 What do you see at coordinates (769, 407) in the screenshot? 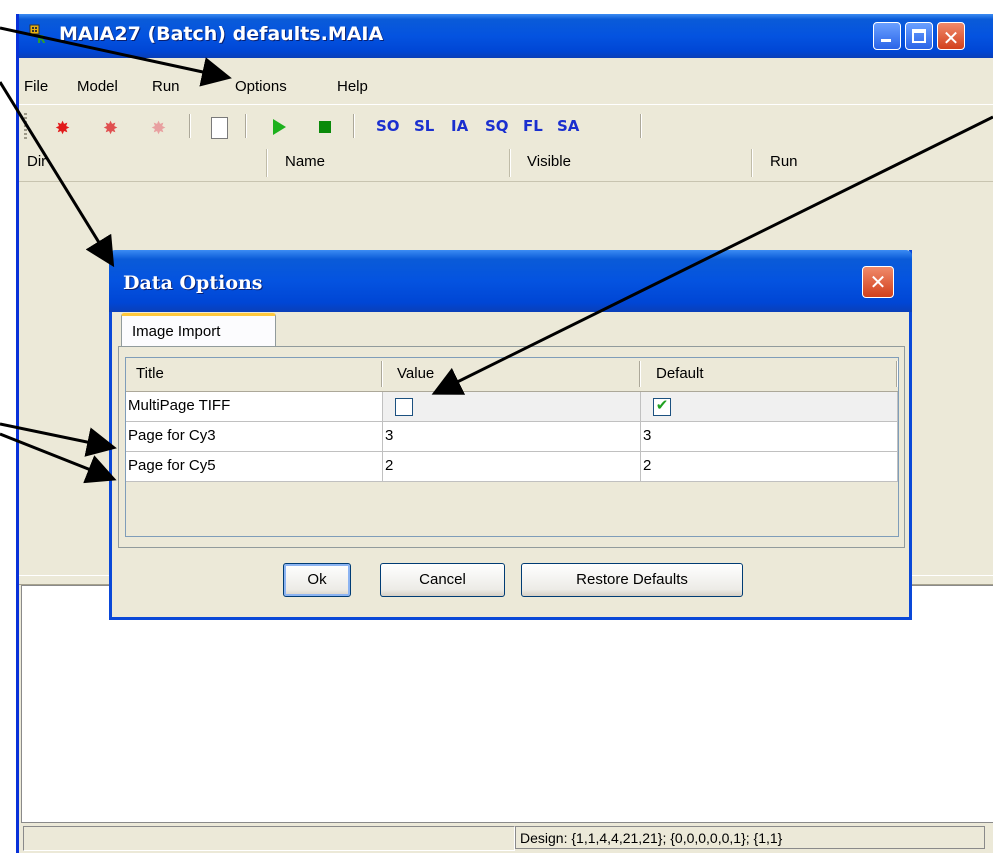
I see `row-default-cell: ✔` at bounding box center [769, 407].